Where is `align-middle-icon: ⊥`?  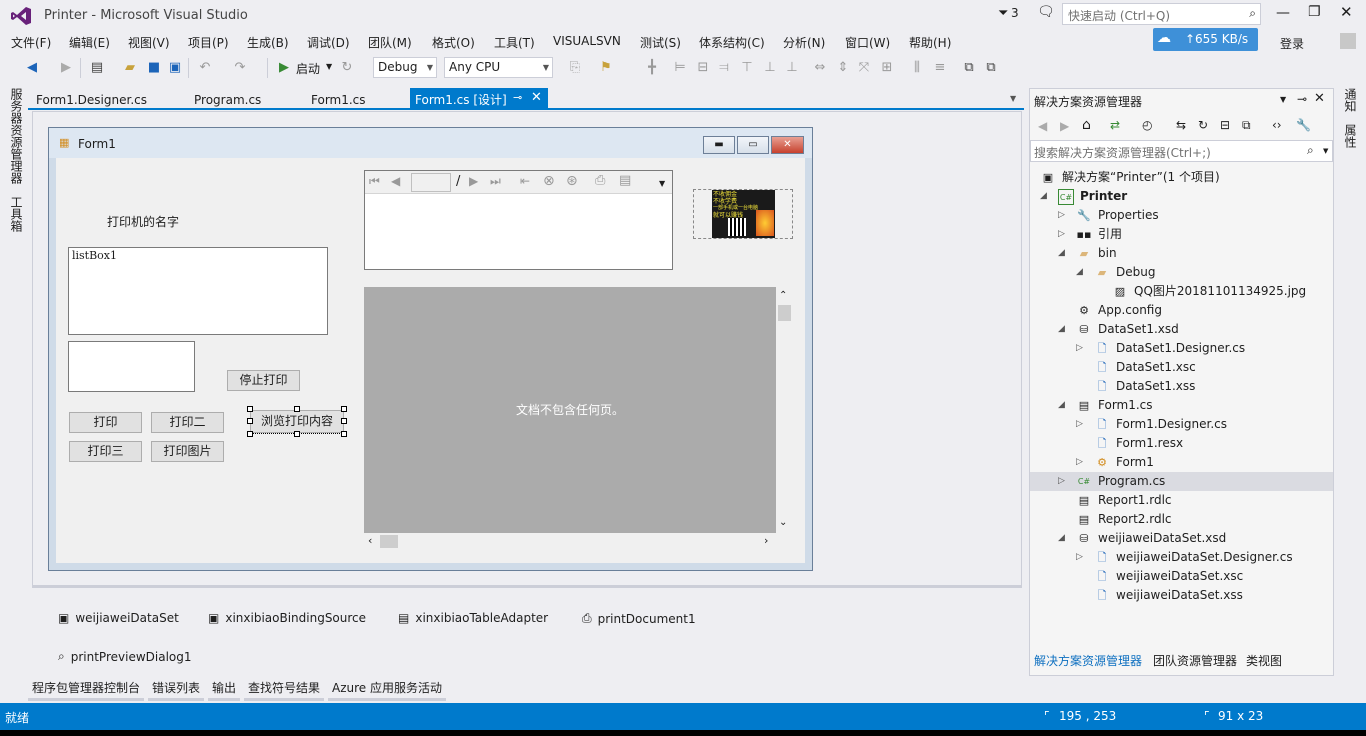 align-middle-icon: ⊥ is located at coordinates (770, 68).